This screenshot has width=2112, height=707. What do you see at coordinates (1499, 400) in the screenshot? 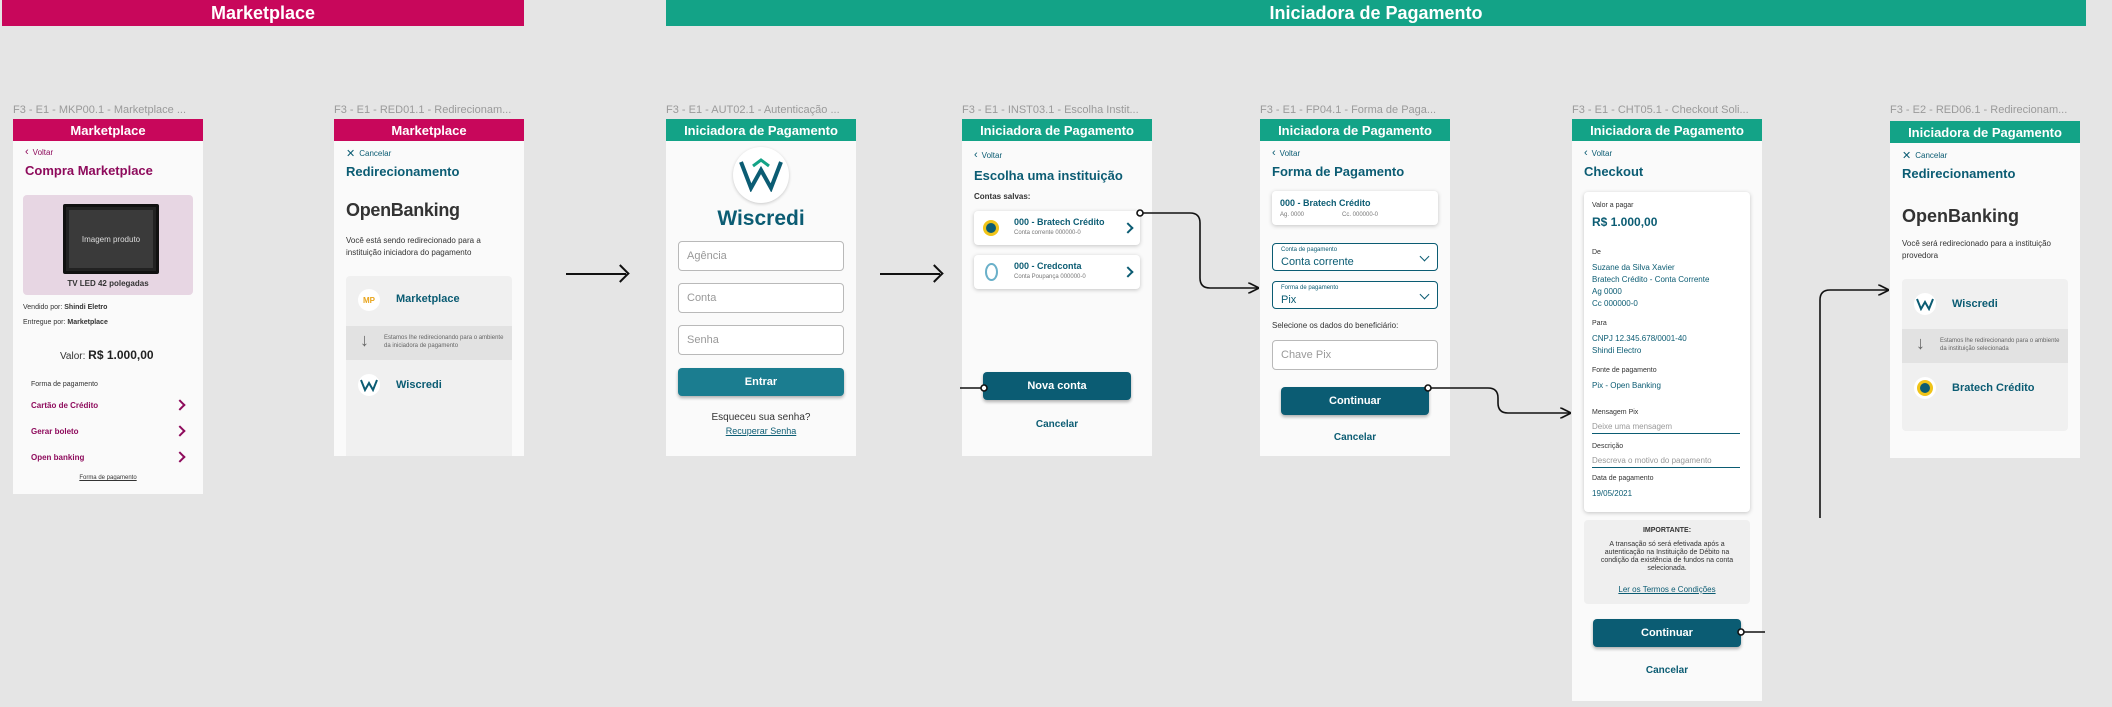
I see `connector-fp-to-cht` at bounding box center [1499, 400].